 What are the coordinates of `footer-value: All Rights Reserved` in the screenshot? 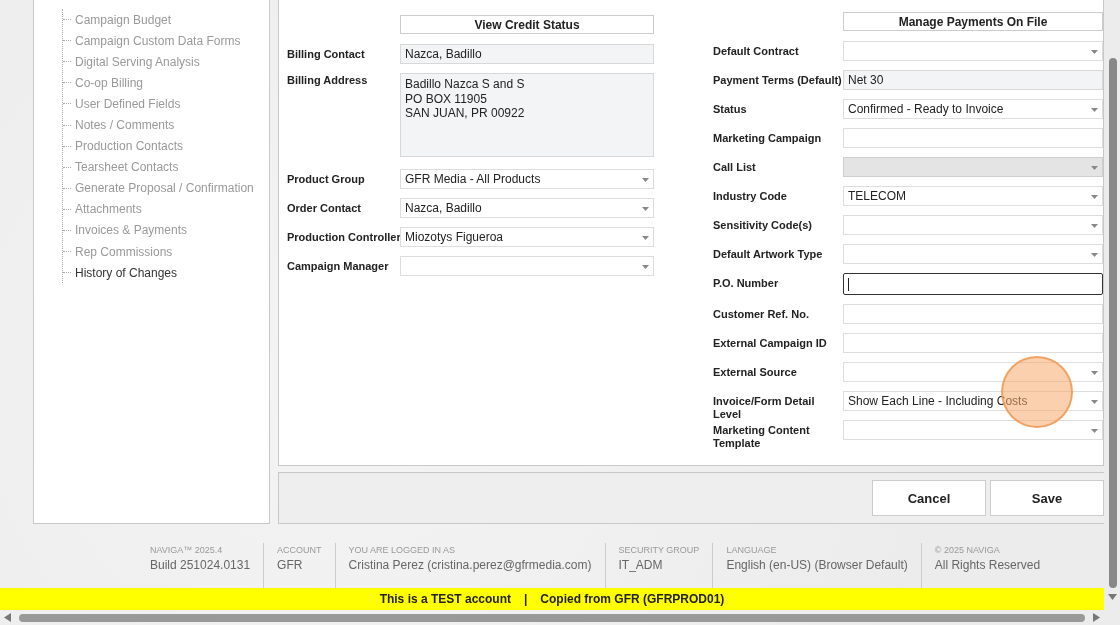 It's located at (987, 565).